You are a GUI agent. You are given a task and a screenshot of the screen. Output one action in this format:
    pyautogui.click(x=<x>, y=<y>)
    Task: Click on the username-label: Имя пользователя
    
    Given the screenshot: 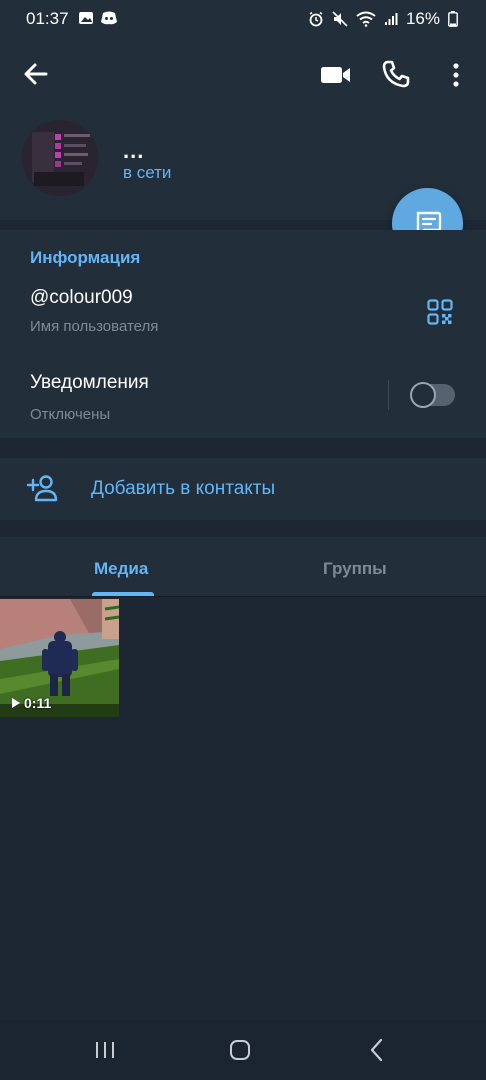 What is the action you would take?
    pyautogui.click(x=94, y=326)
    